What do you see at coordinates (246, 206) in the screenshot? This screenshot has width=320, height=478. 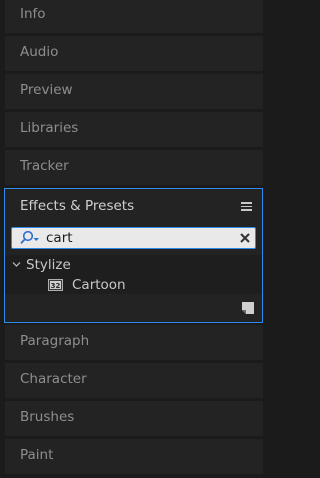 I see `hamburger-menu-icon` at bounding box center [246, 206].